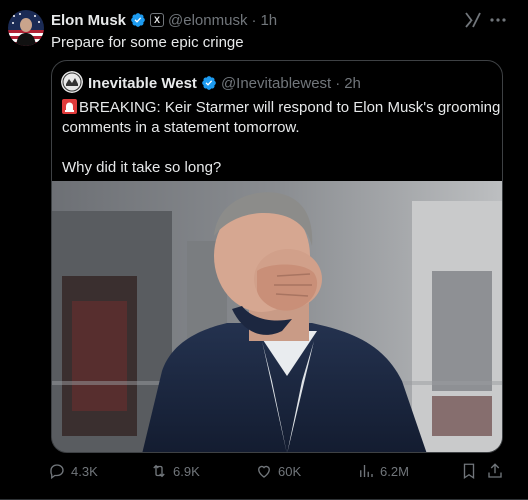  Describe the element at coordinates (290, 471) in the screenshot. I see `like-count: 60K` at that location.